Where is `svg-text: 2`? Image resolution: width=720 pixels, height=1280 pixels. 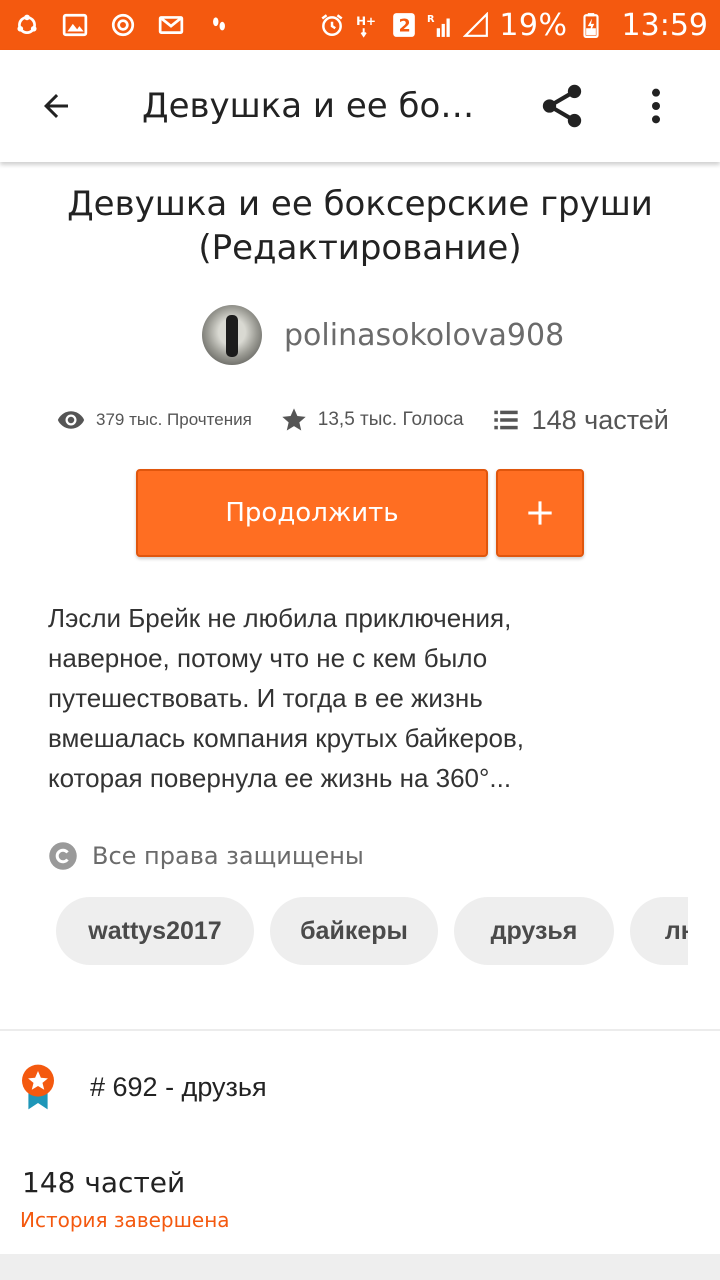 svg-text: 2 is located at coordinates (405, 27).